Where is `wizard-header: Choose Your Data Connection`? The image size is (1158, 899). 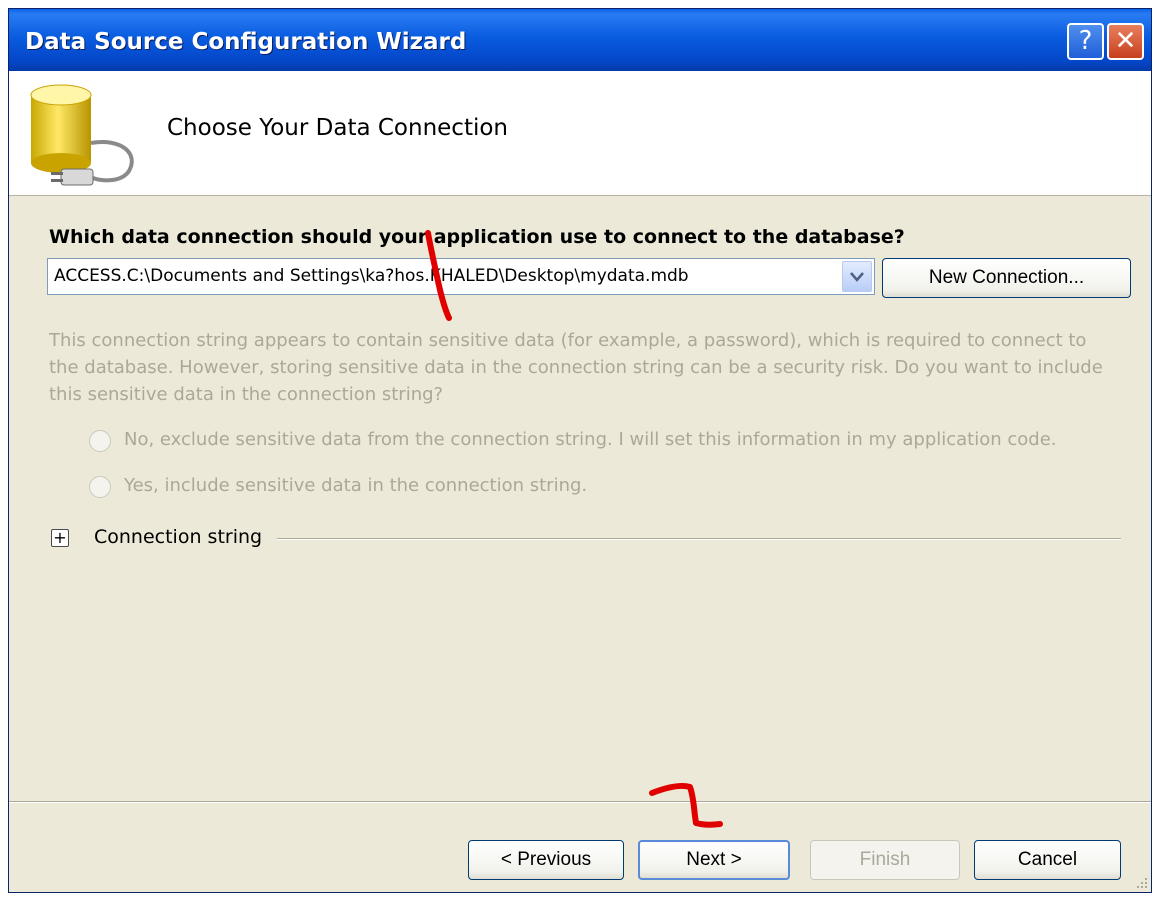 wizard-header: Choose Your Data Connection is located at coordinates (580, 133).